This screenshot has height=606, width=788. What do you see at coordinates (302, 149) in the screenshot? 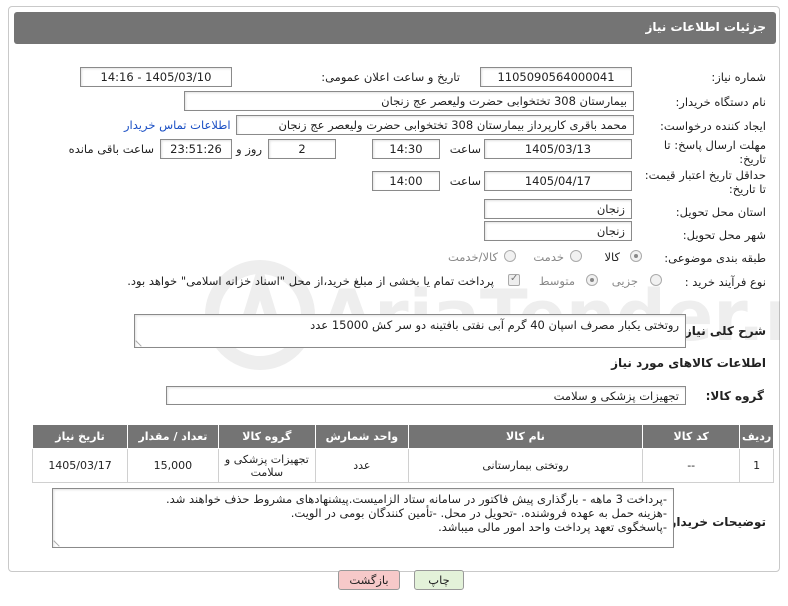
I see `days-remaining-field: 2` at bounding box center [302, 149].